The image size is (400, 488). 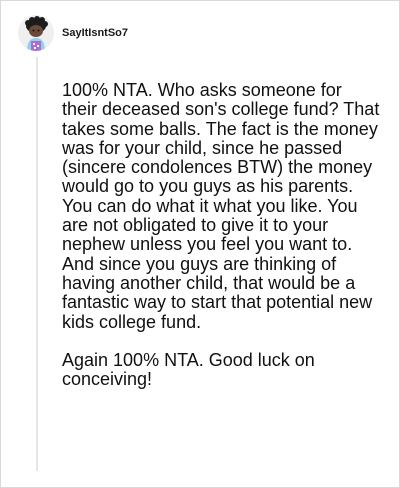 I want to click on user-avatar, so click(x=36, y=33).